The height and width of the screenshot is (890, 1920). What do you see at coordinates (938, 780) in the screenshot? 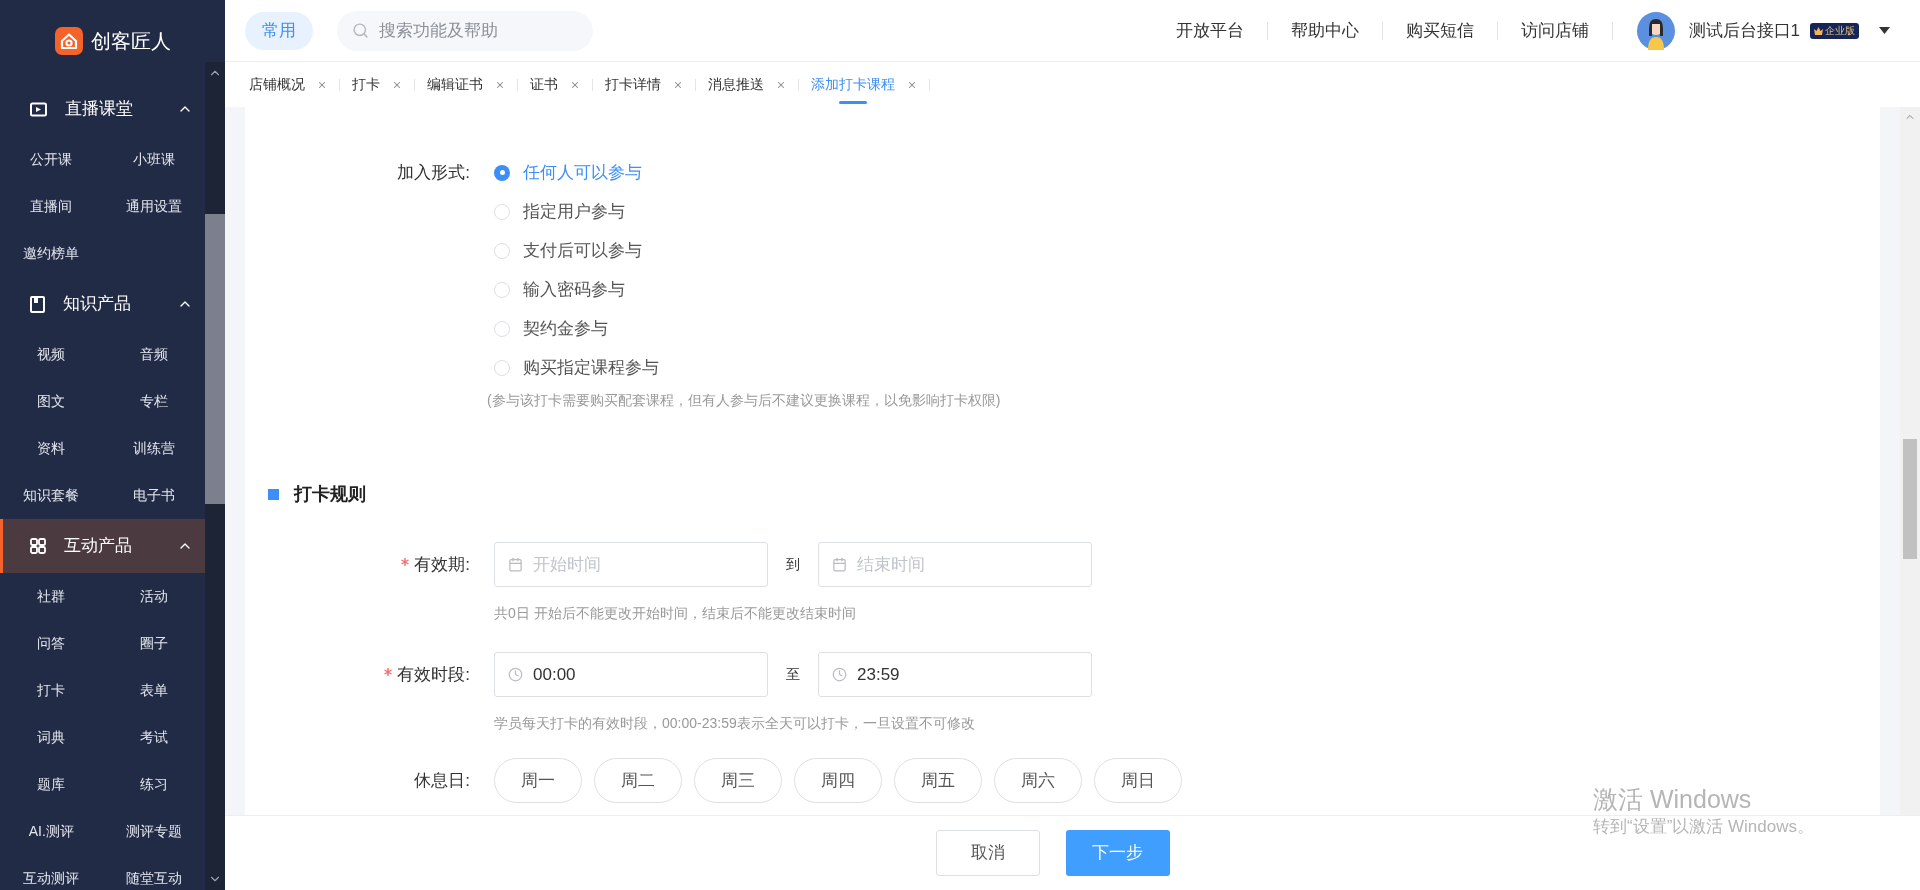
I see `weekday-toggle: 周五` at bounding box center [938, 780].